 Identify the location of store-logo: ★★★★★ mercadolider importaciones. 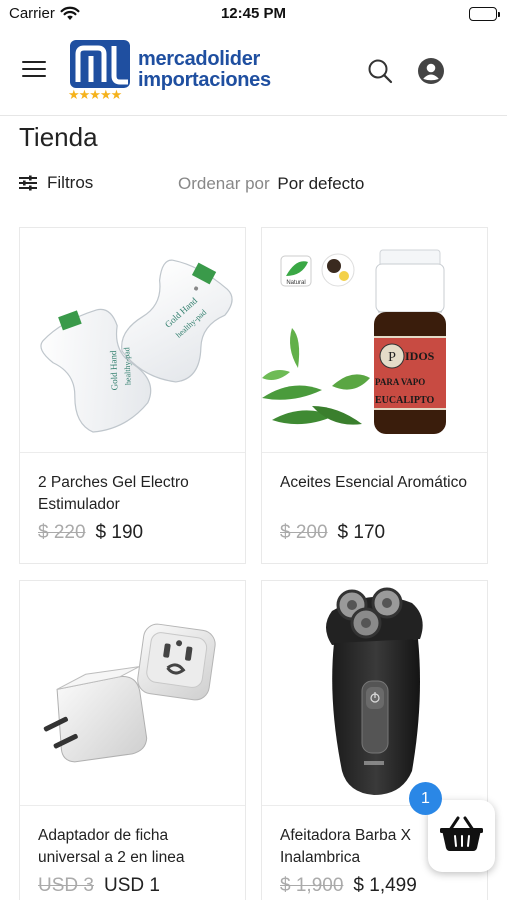
(173, 70).